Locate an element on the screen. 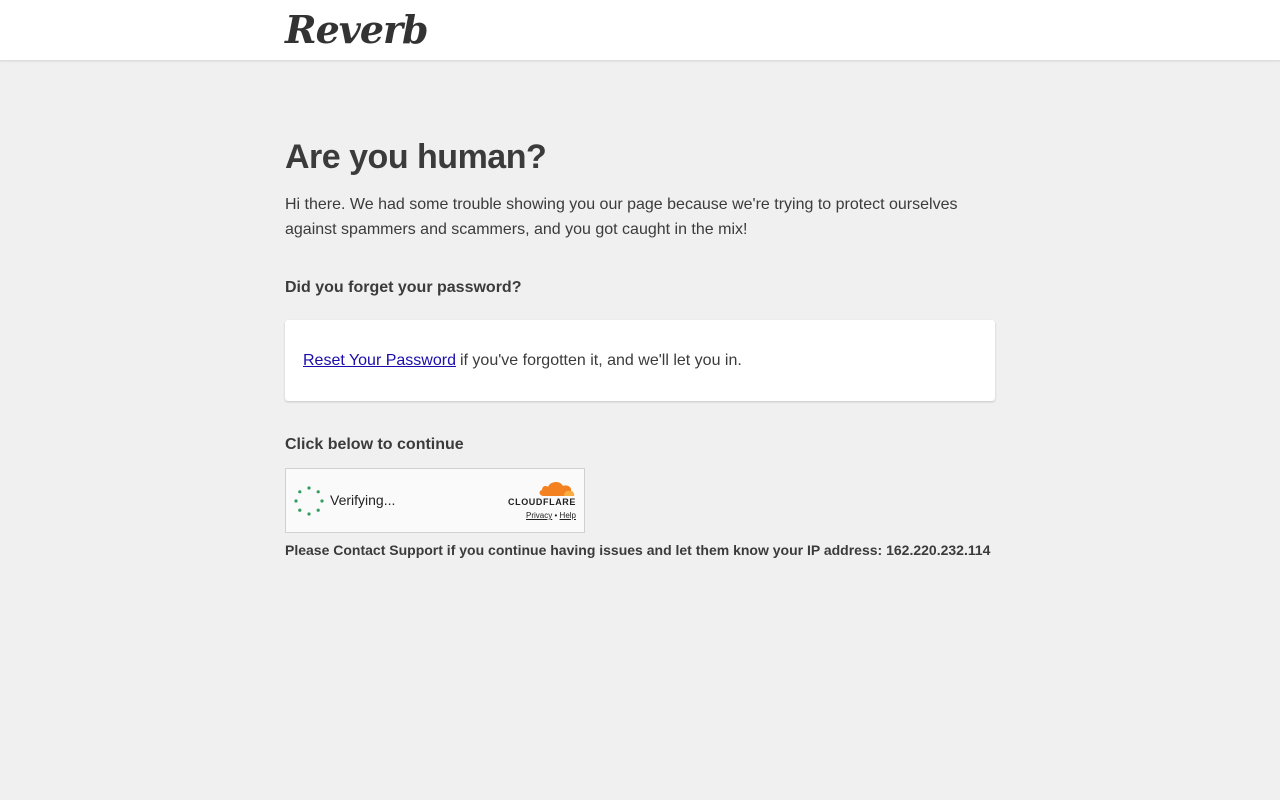 Image resolution: width=1280 pixels, height=800 pixels. cloudflare-cloud-icon is located at coordinates (557, 488).